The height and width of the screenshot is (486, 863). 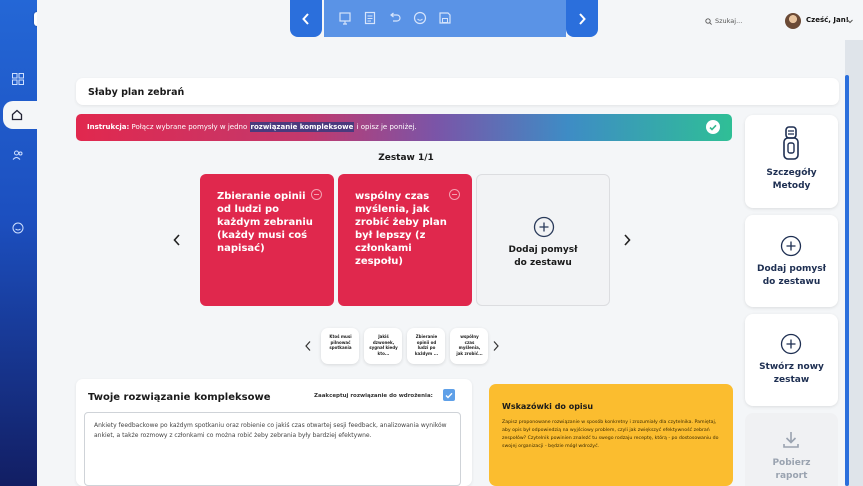 I want to click on sidebar, so click(x=18, y=243).